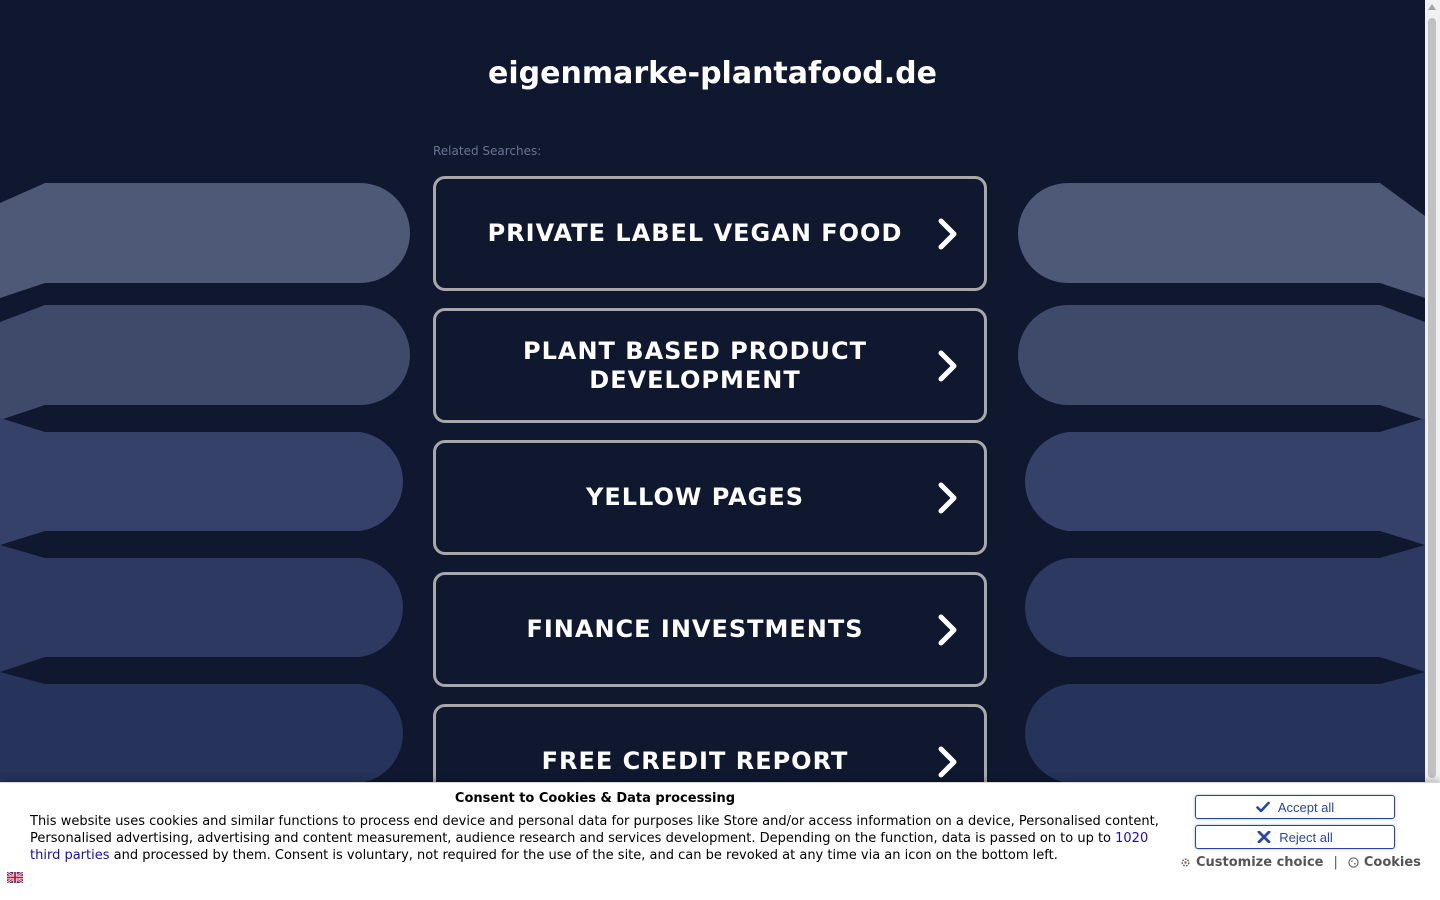  What do you see at coordinates (712, 73) in the screenshot?
I see `site-title: eigenmarke-plantafood.de` at bounding box center [712, 73].